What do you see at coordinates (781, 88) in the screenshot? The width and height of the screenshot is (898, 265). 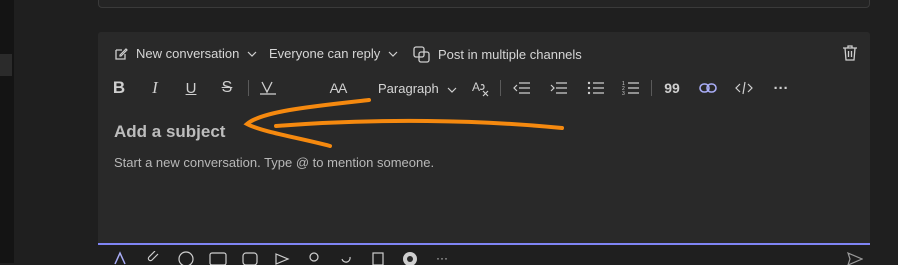 I see `more-options-button: ···` at bounding box center [781, 88].